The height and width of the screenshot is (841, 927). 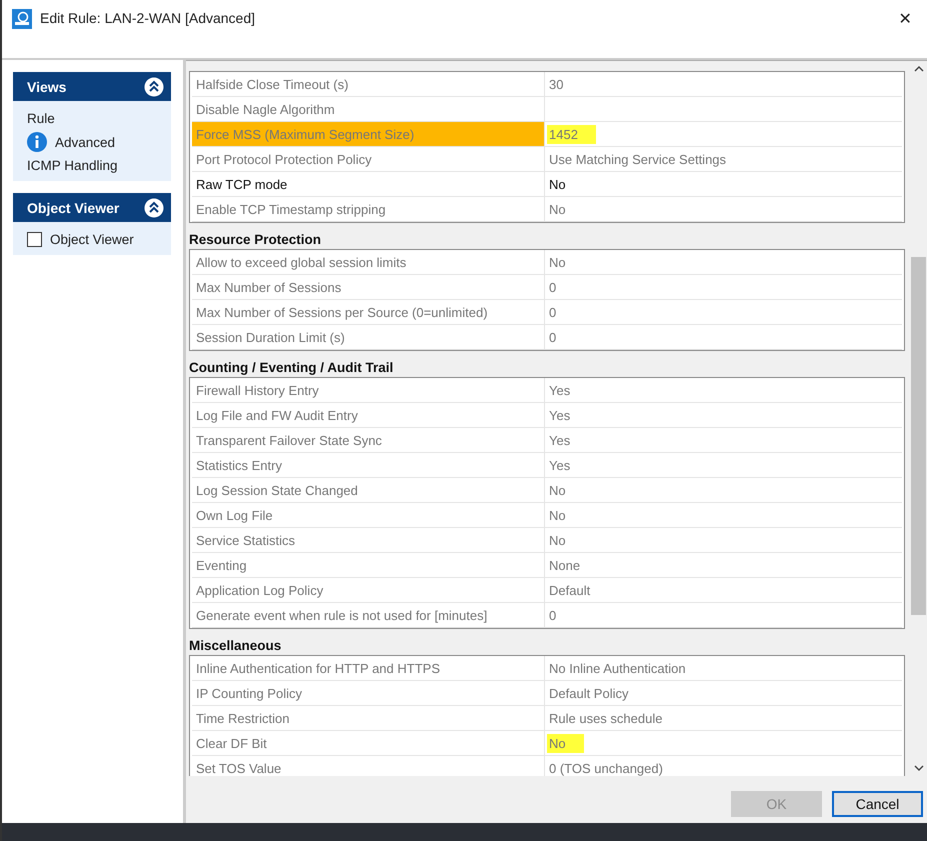 I want to click on property-name: Eventing, so click(x=368, y=565).